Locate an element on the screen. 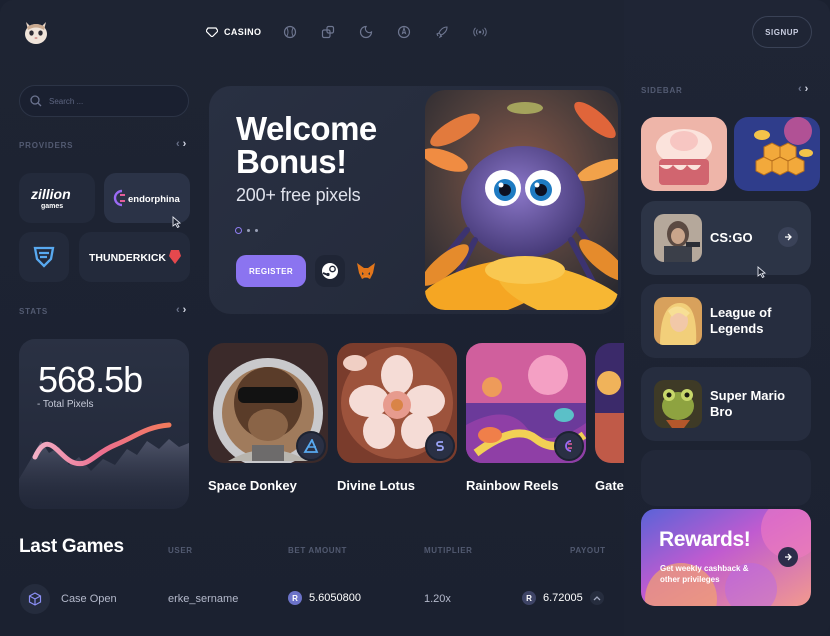 Image resolution: width=830 pixels, height=636 pixels. csgo-avatar is located at coordinates (678, 238).